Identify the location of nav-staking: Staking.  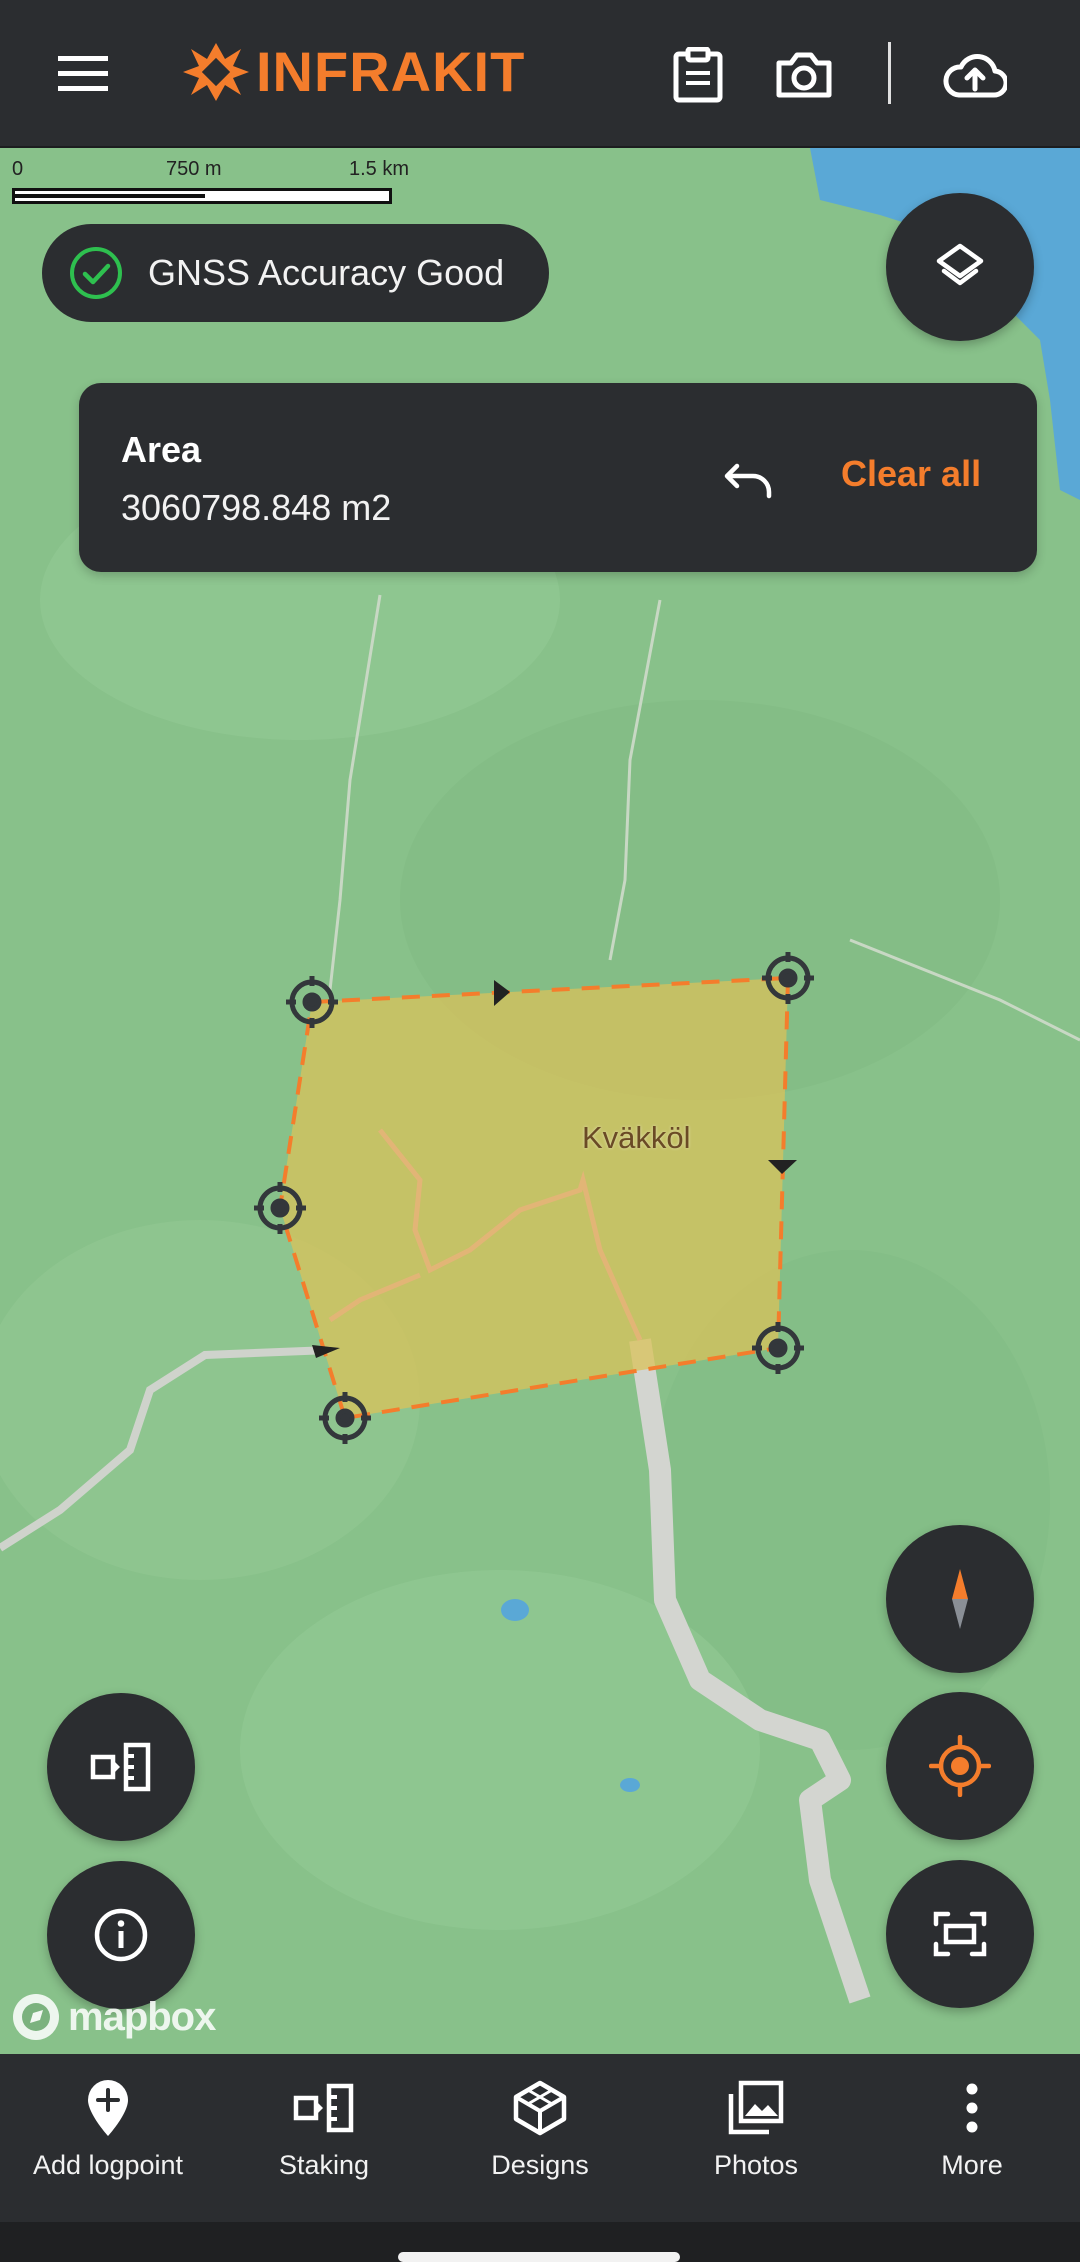
(324, 2138).